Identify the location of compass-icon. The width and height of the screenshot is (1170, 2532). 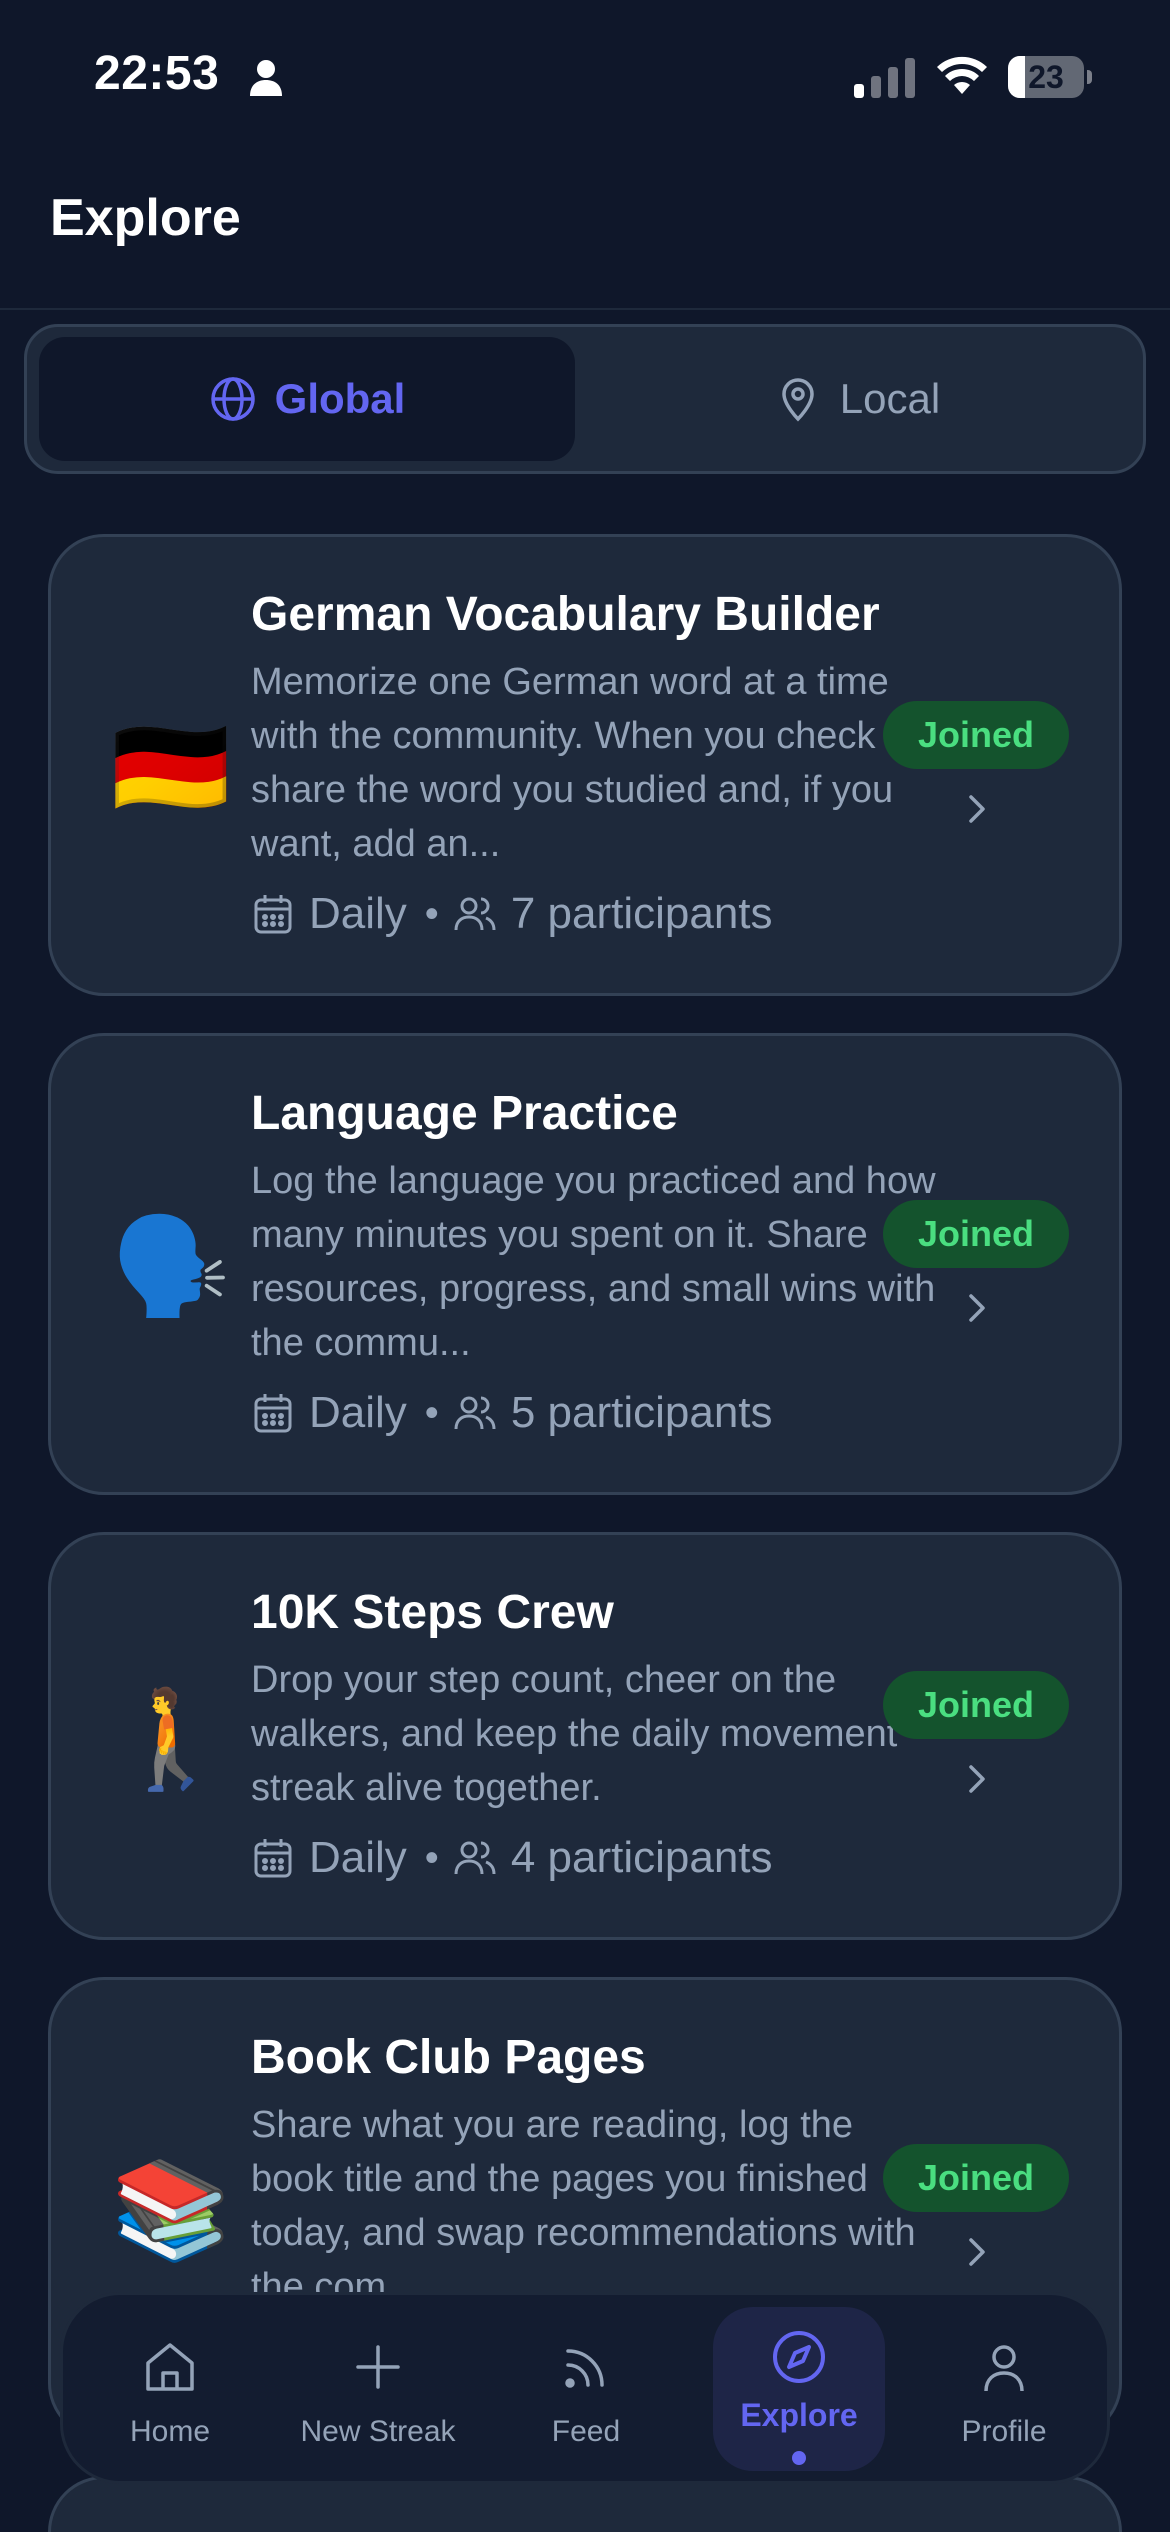
(799, 2357).